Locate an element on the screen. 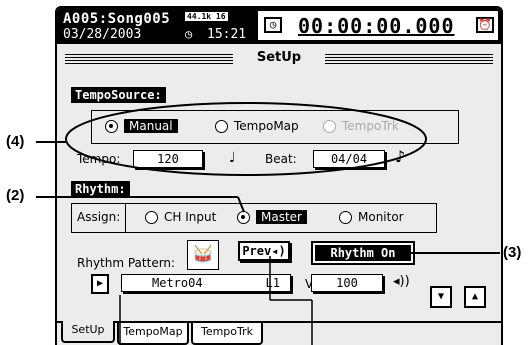 The width and height of the screenshot is (531, 345). drum-kit-icon: 🥁 is located at coordinates (203, 255).